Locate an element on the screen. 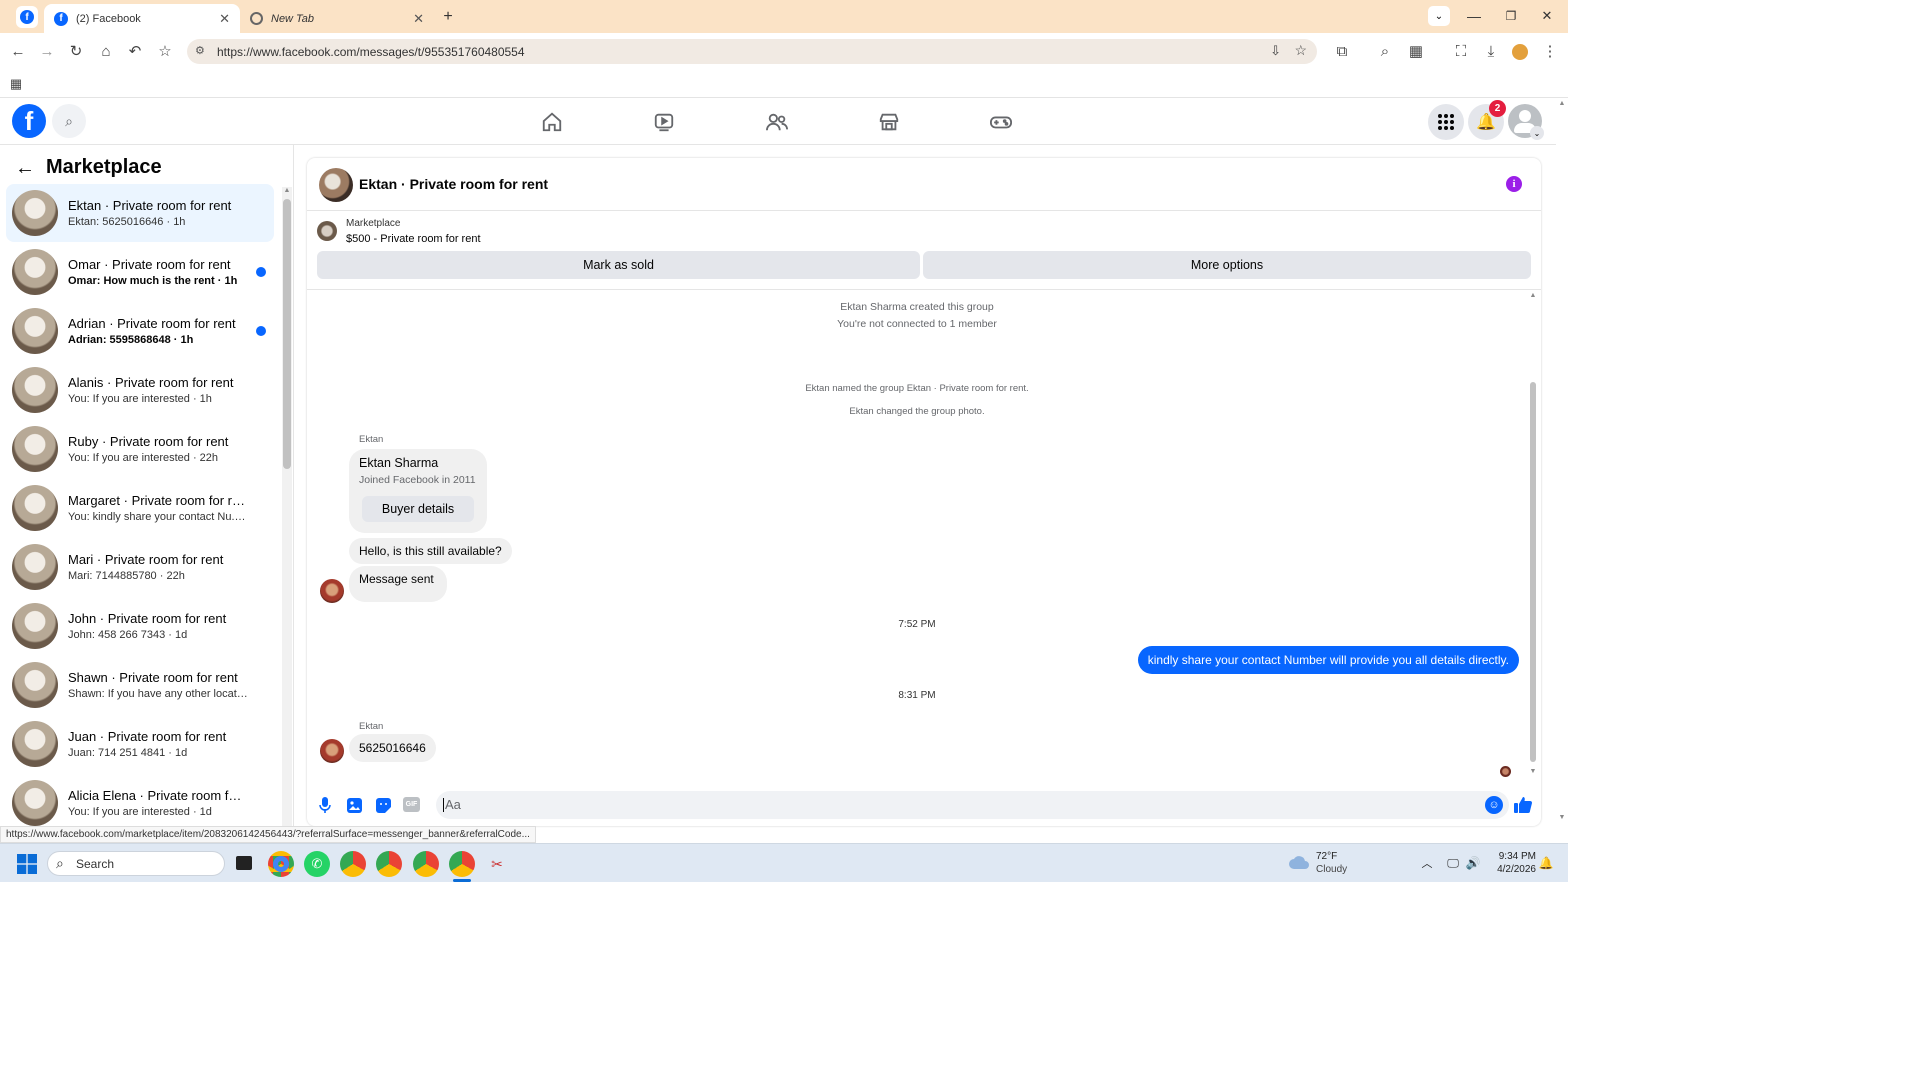 This screenshot has height=1080, width=1920. restore-icon: ❐ is located at coordinates (1511, 16).